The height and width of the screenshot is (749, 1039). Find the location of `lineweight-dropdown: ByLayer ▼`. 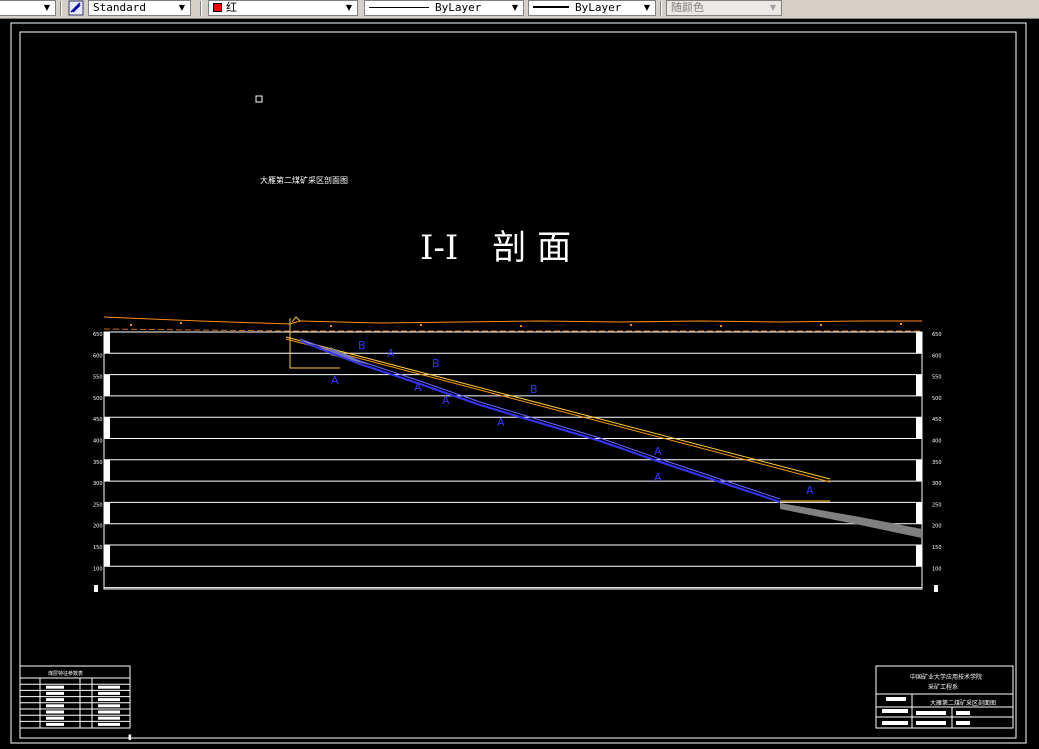

lineweight-dropdown: ByLayer ▼ is located at coordinates (592, 8).